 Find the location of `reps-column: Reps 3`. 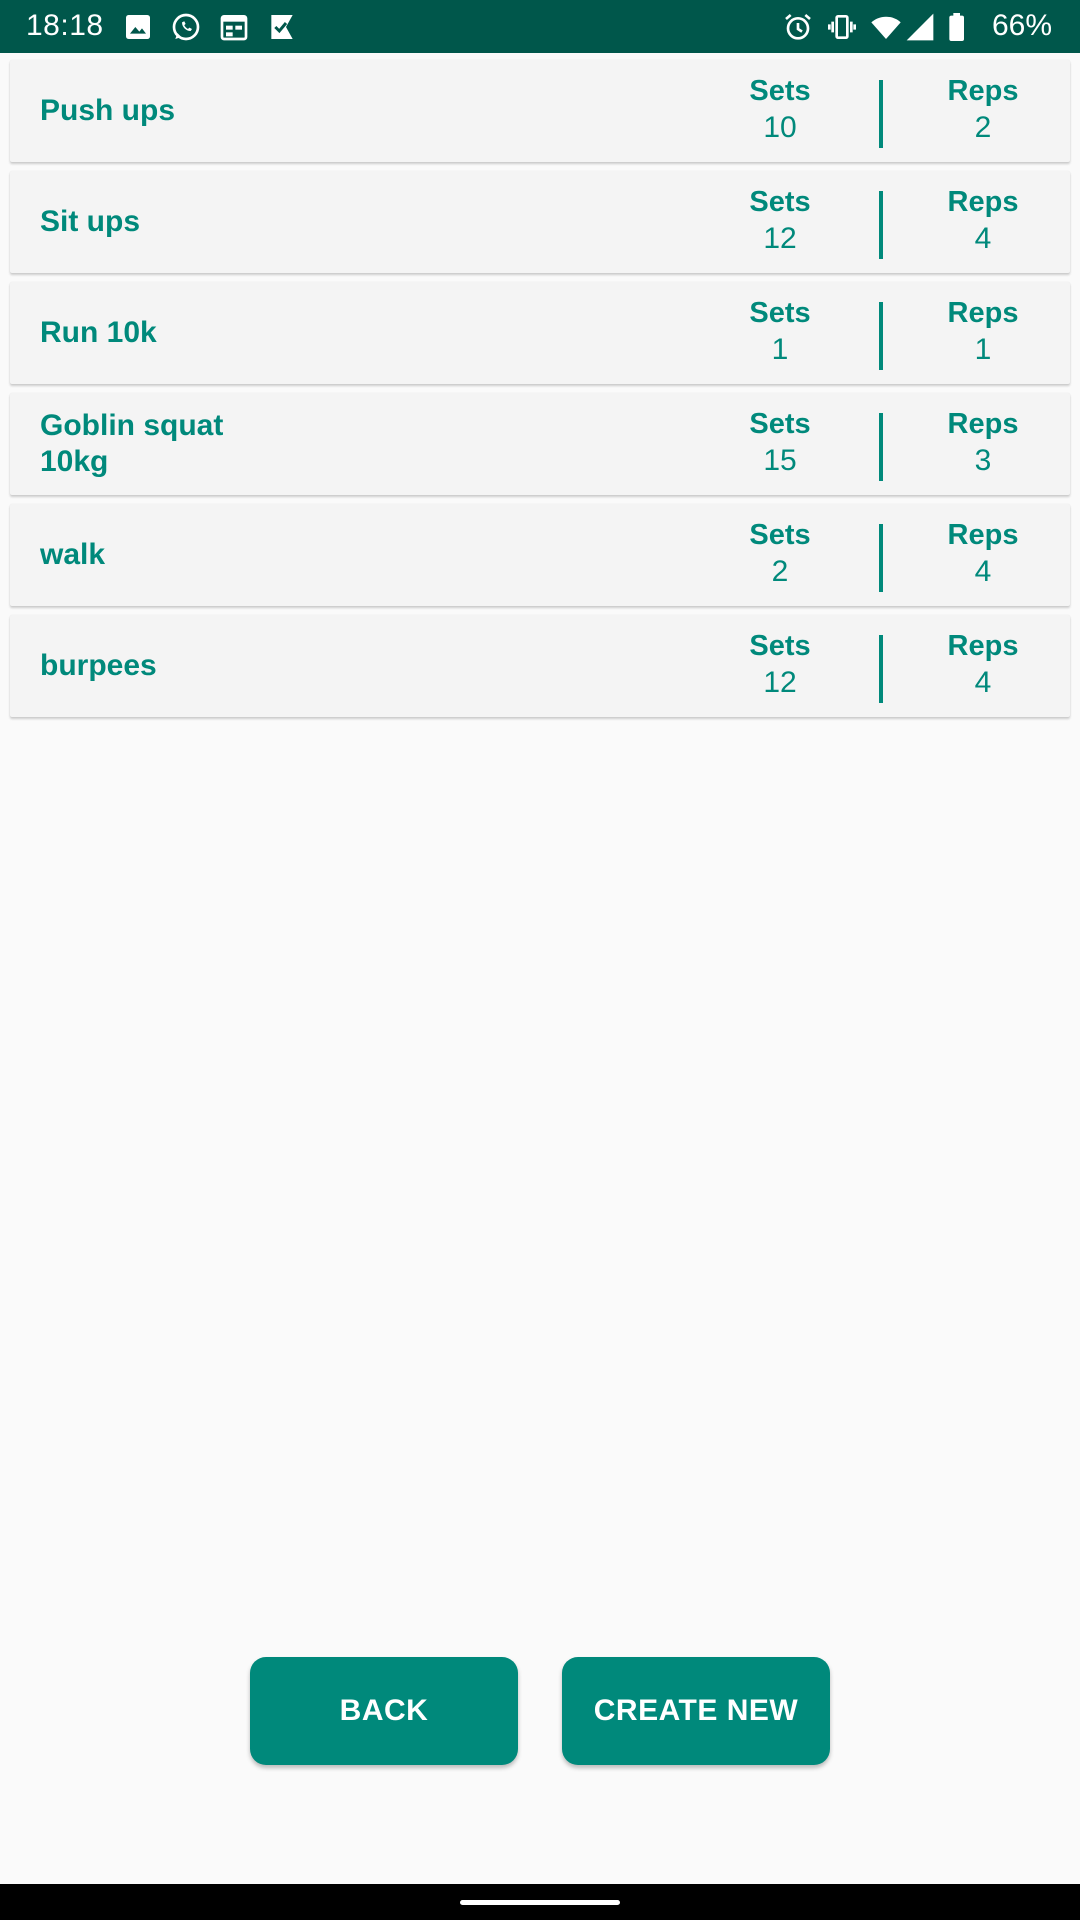

reps-column: Reps 3 is located at coordinates (983, 444).